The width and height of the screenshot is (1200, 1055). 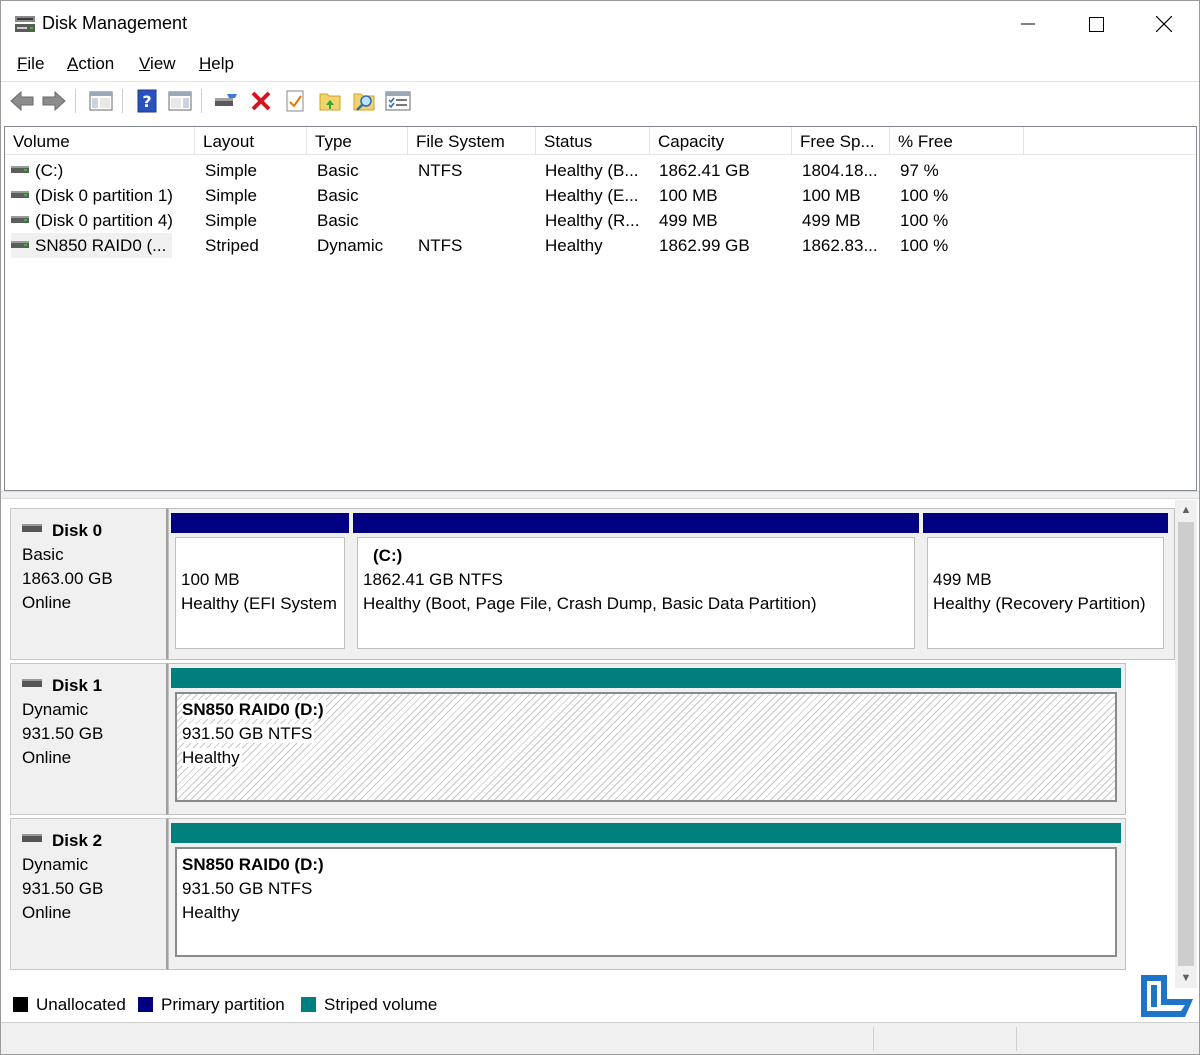 I want to click on connect-disk-button, so click(x=226, y=101).